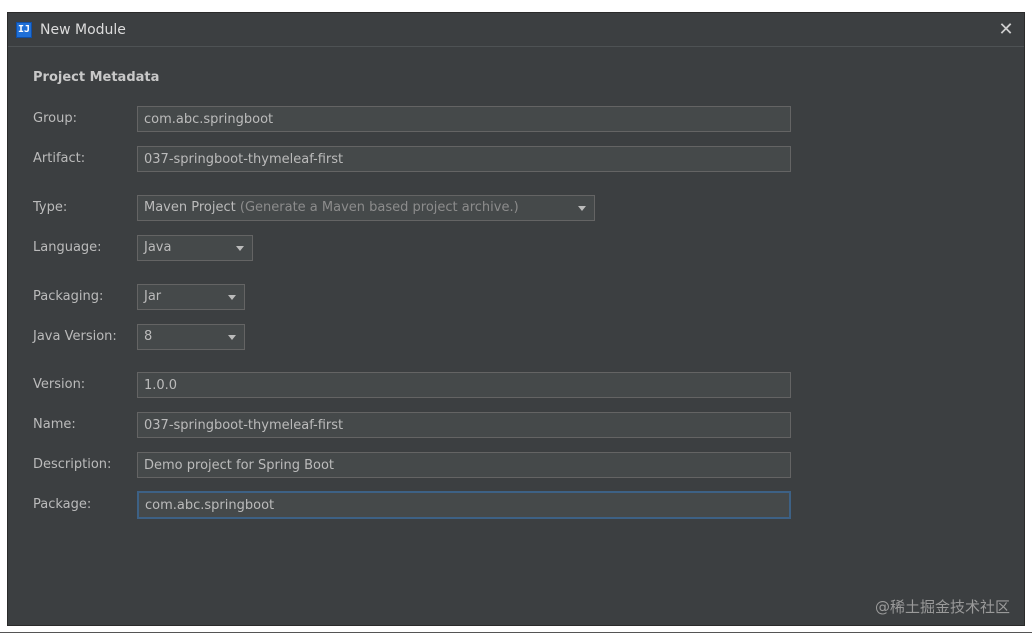 The image size is (1032, 637). I want to click on type-value: Maven Project, so click(190, 207).